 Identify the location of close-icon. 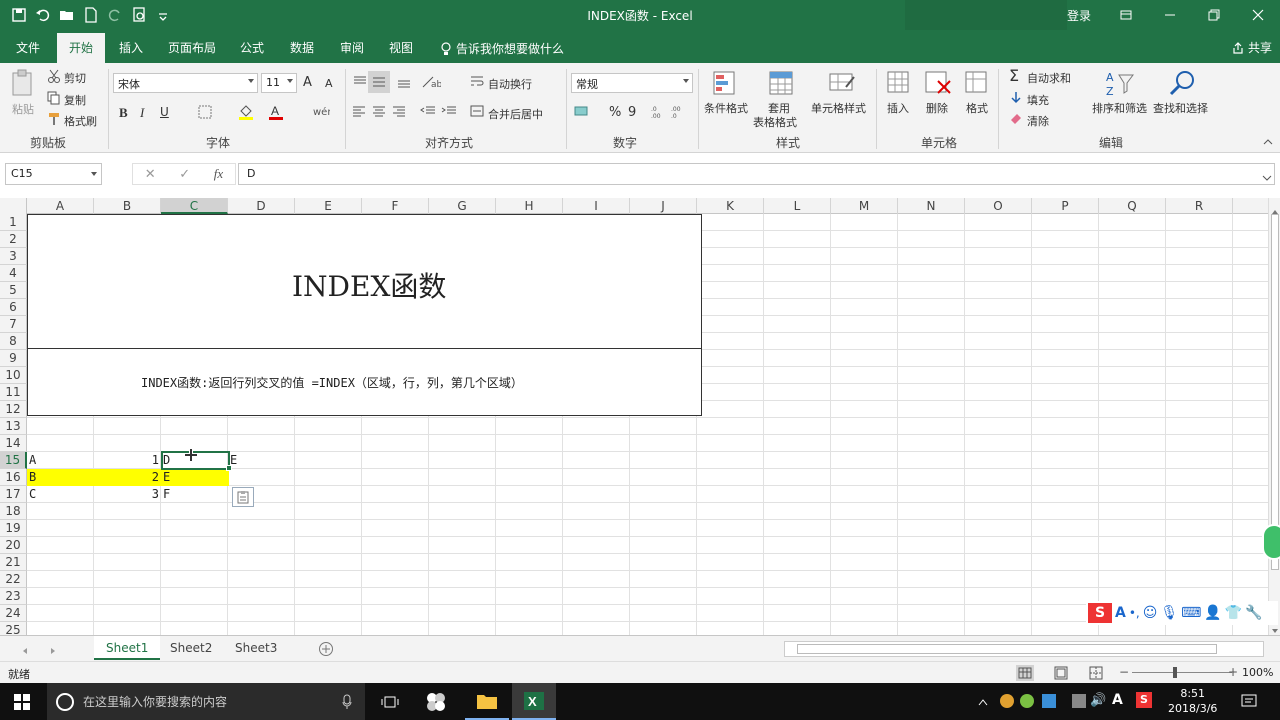
(1258, 15).